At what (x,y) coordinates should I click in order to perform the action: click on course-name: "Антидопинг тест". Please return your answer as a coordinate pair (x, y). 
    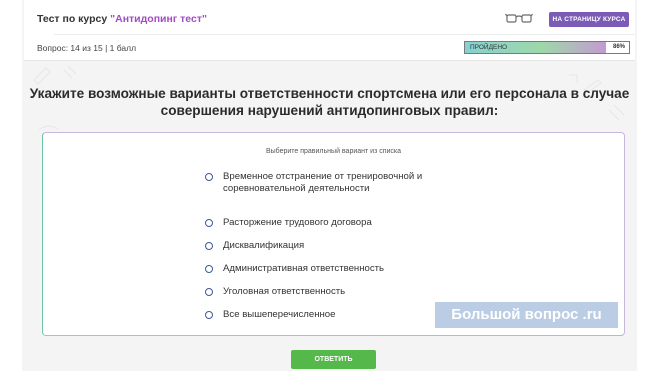
    Looking at the image, I should click on (158, 19).